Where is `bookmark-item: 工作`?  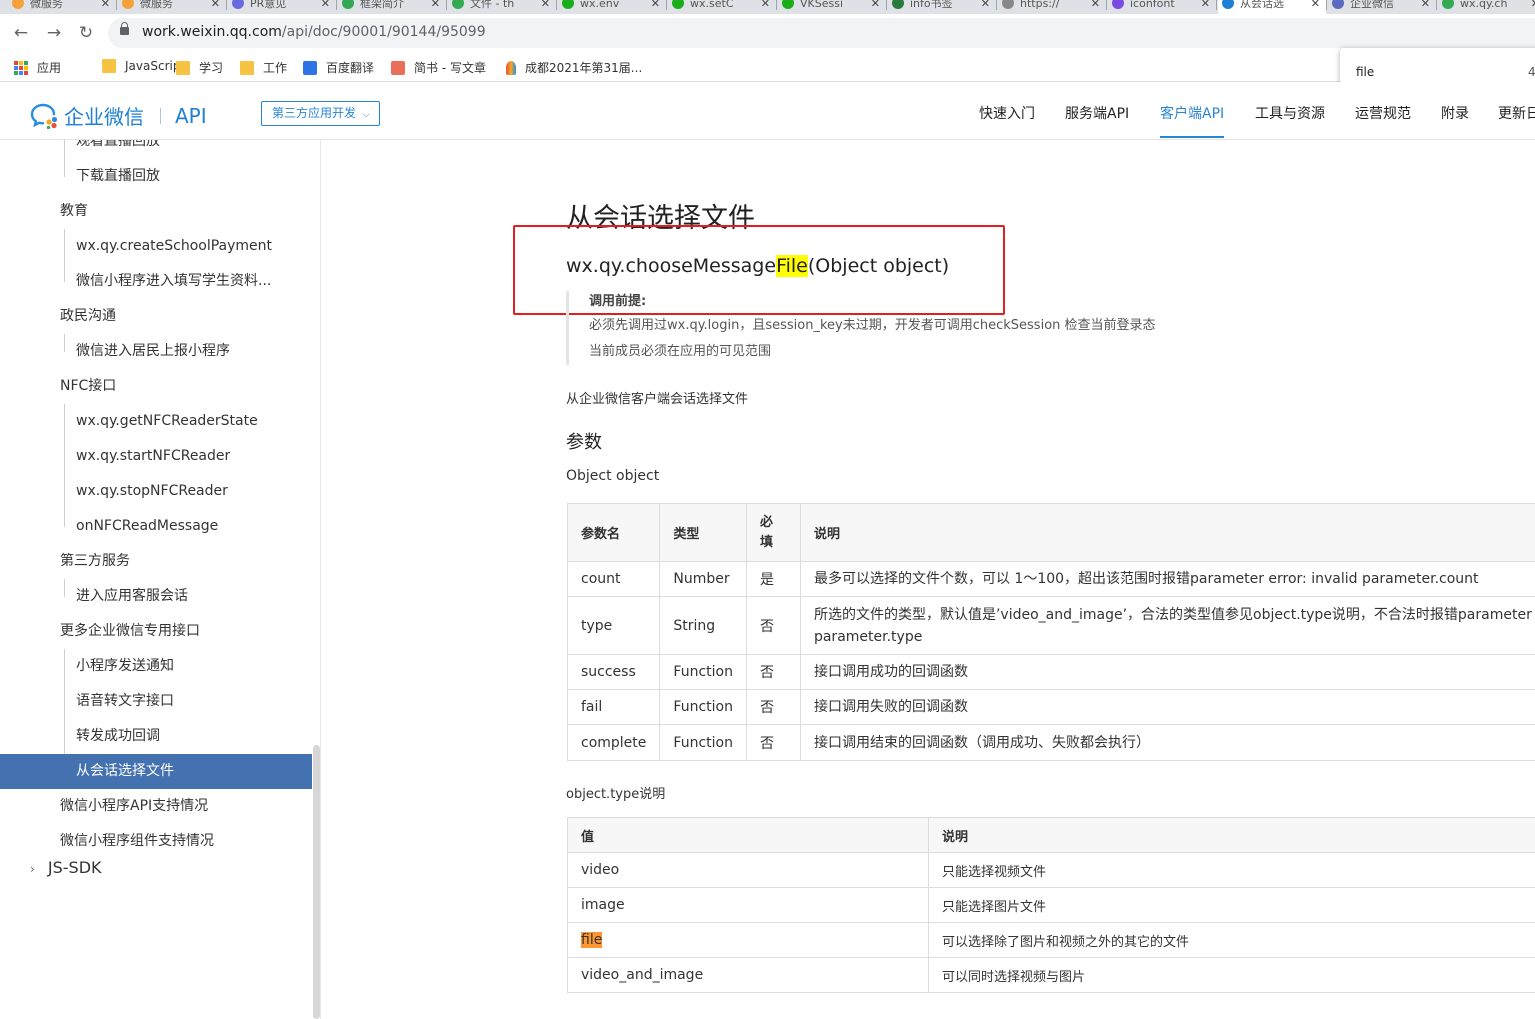 bookmark-item: 工作 is located at coordinates (263, 67).